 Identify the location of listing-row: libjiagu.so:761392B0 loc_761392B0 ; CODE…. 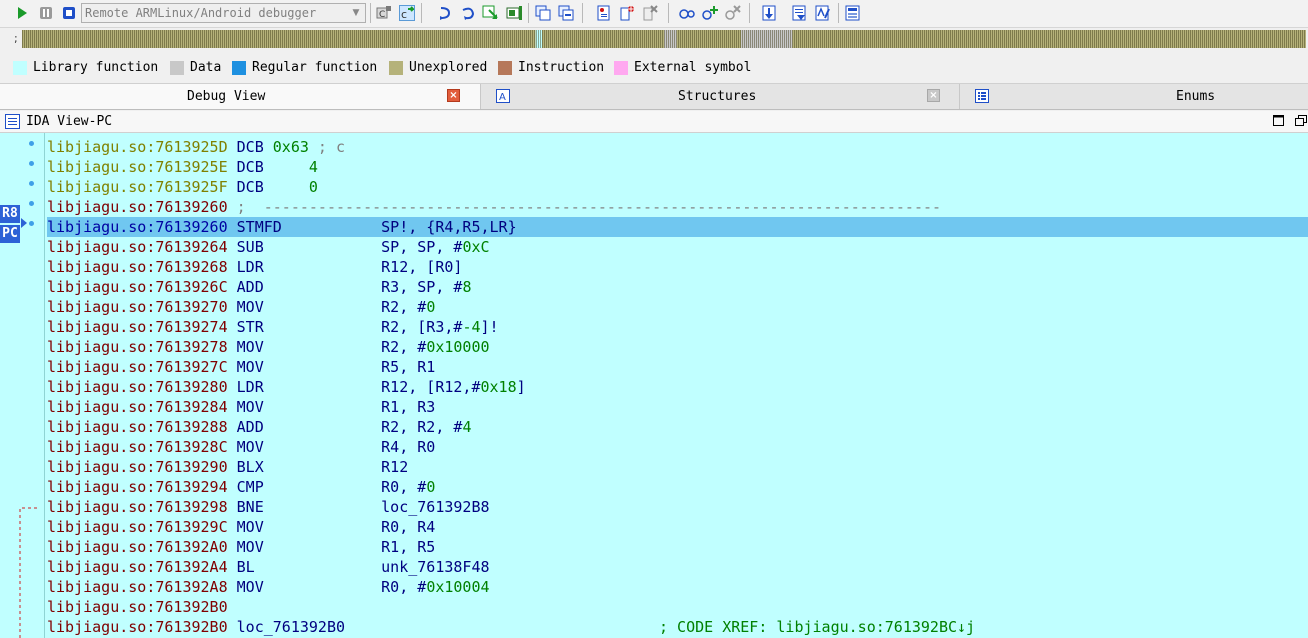
(677, 627).